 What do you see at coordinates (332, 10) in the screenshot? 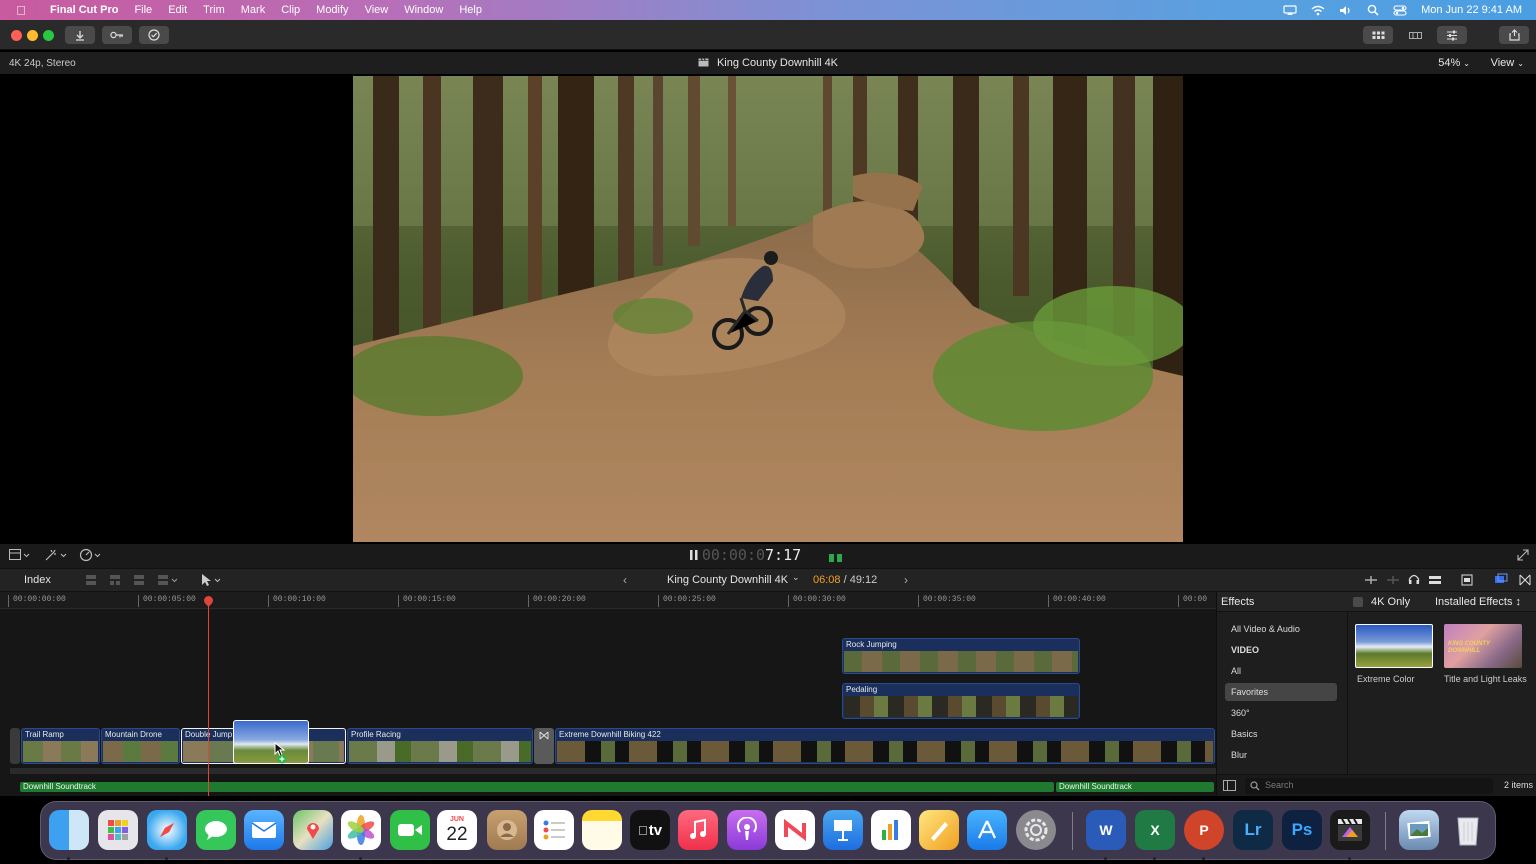
I see `menu-modify: Modify` at bounding box center [332, 10].